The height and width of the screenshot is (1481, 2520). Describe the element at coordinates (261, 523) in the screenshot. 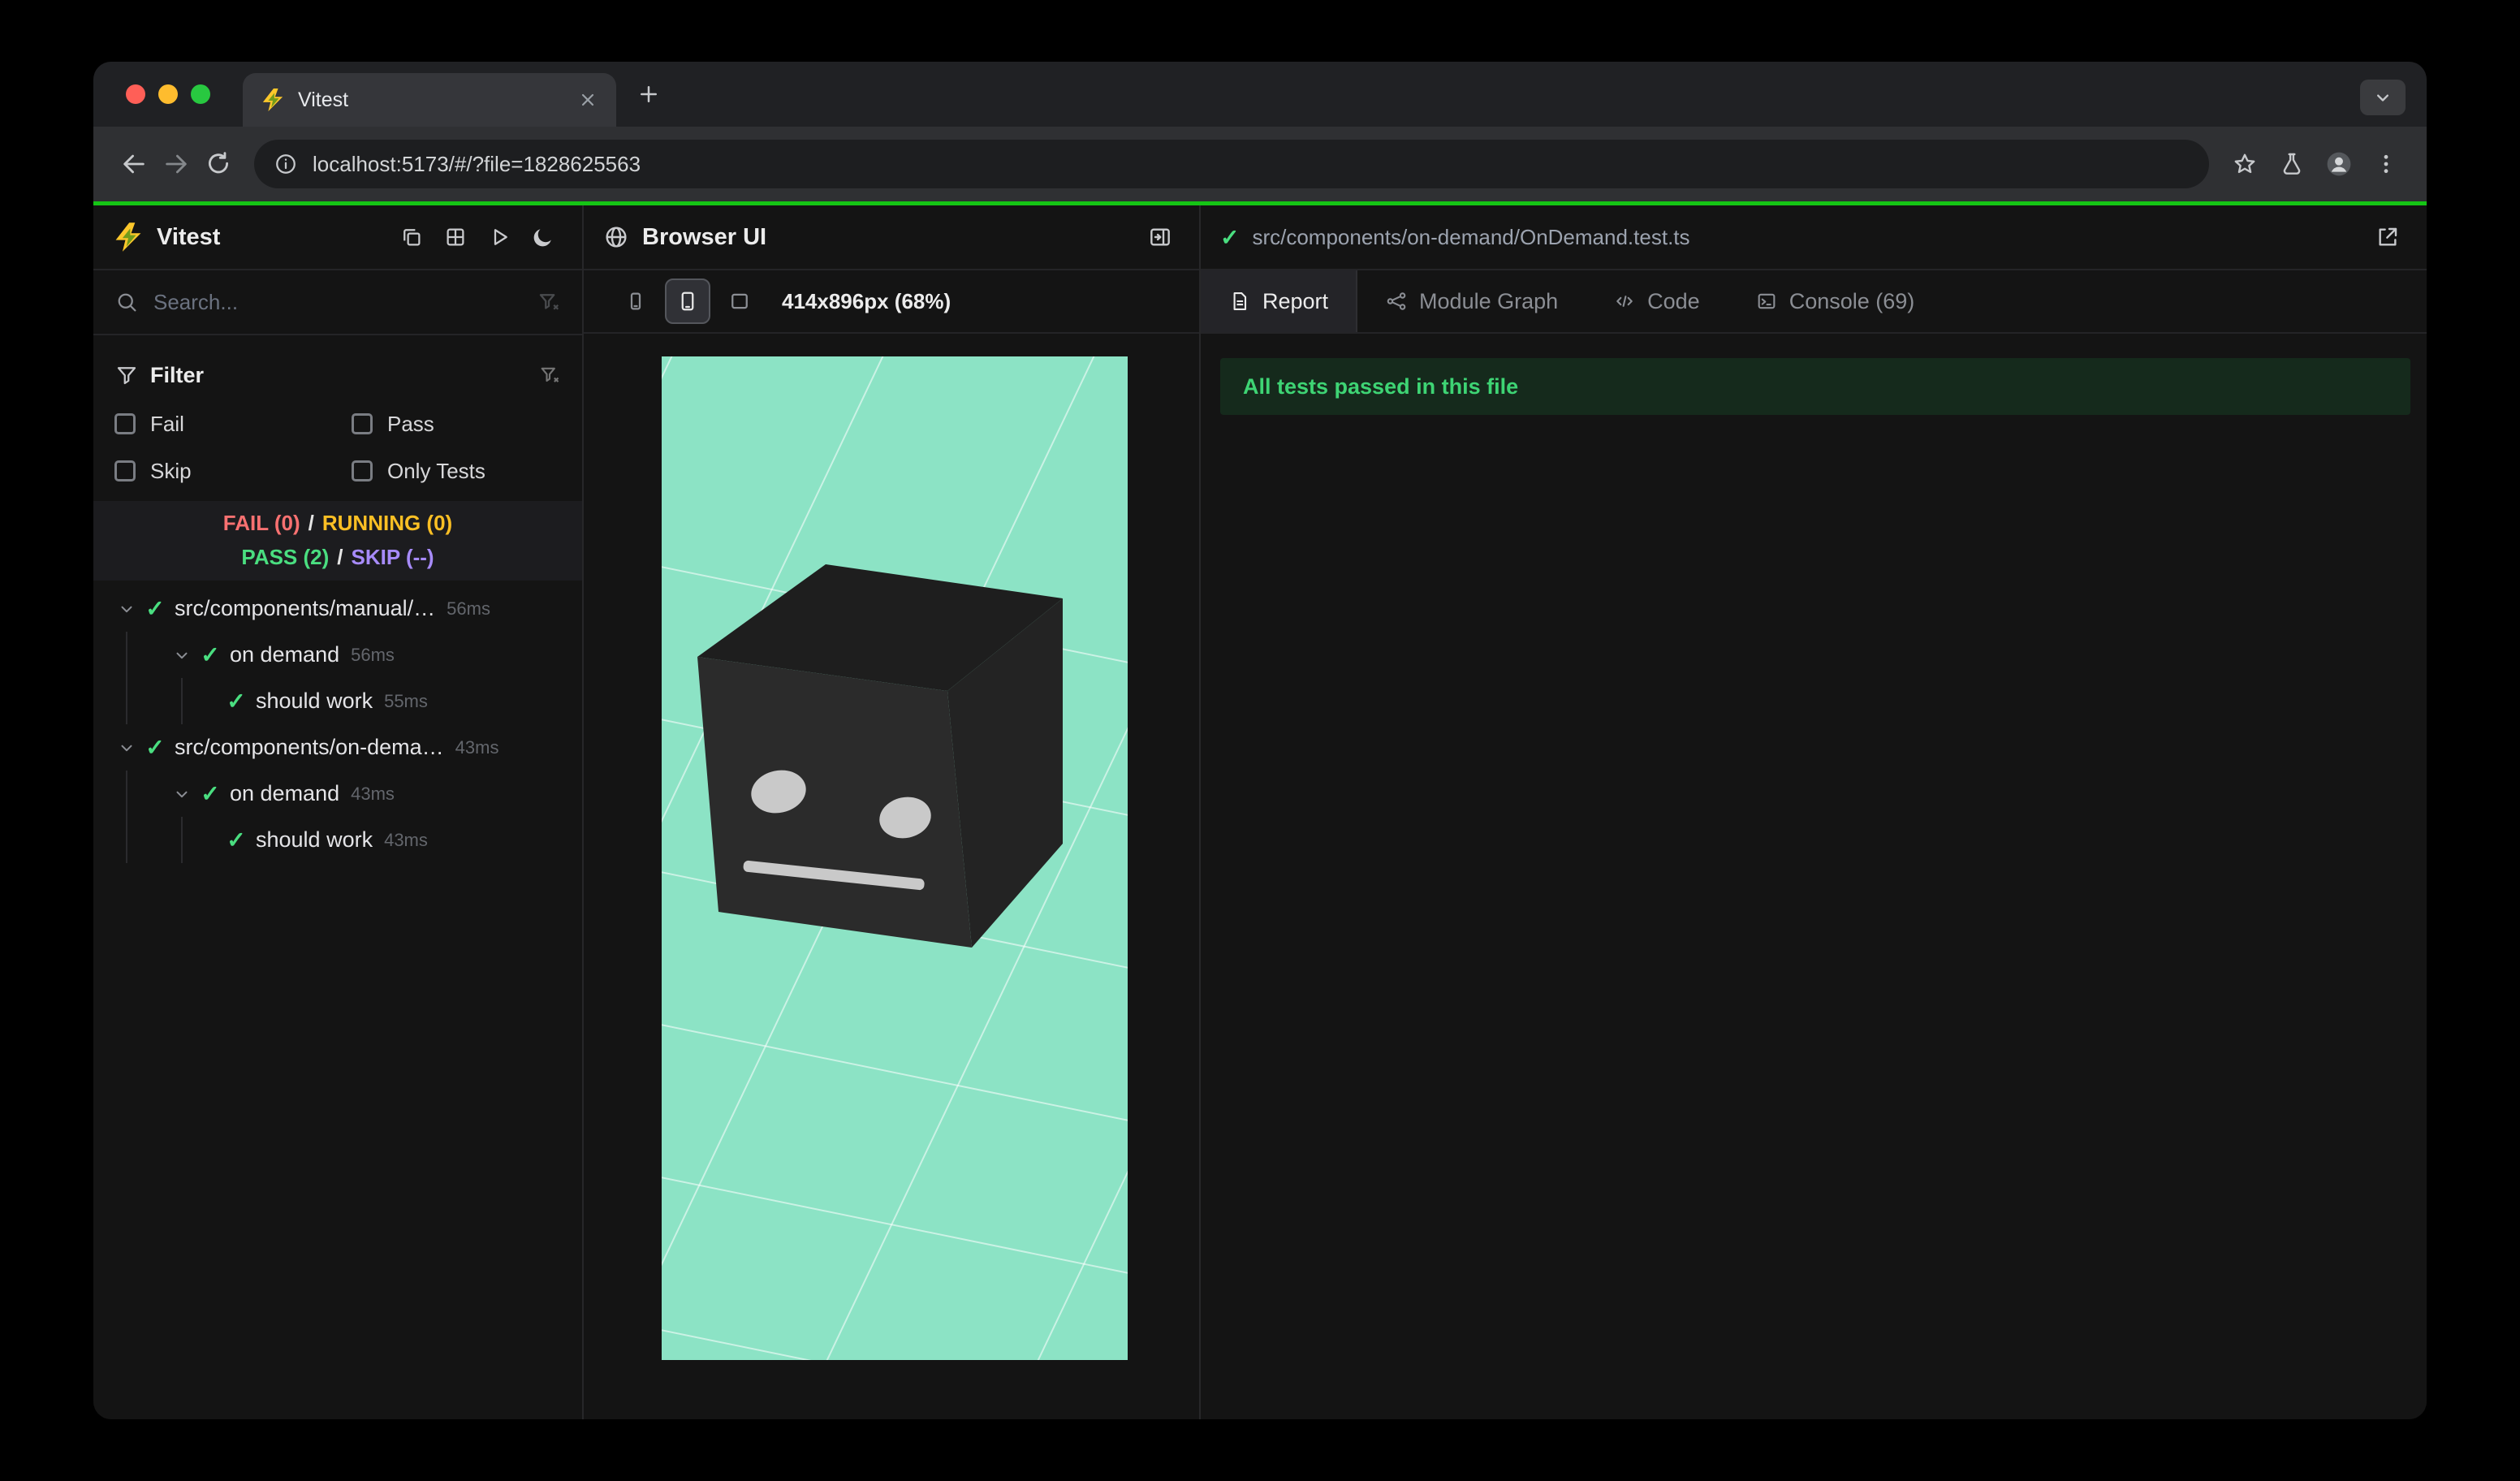

I see `fail-count: FAIL (0)` at that location.